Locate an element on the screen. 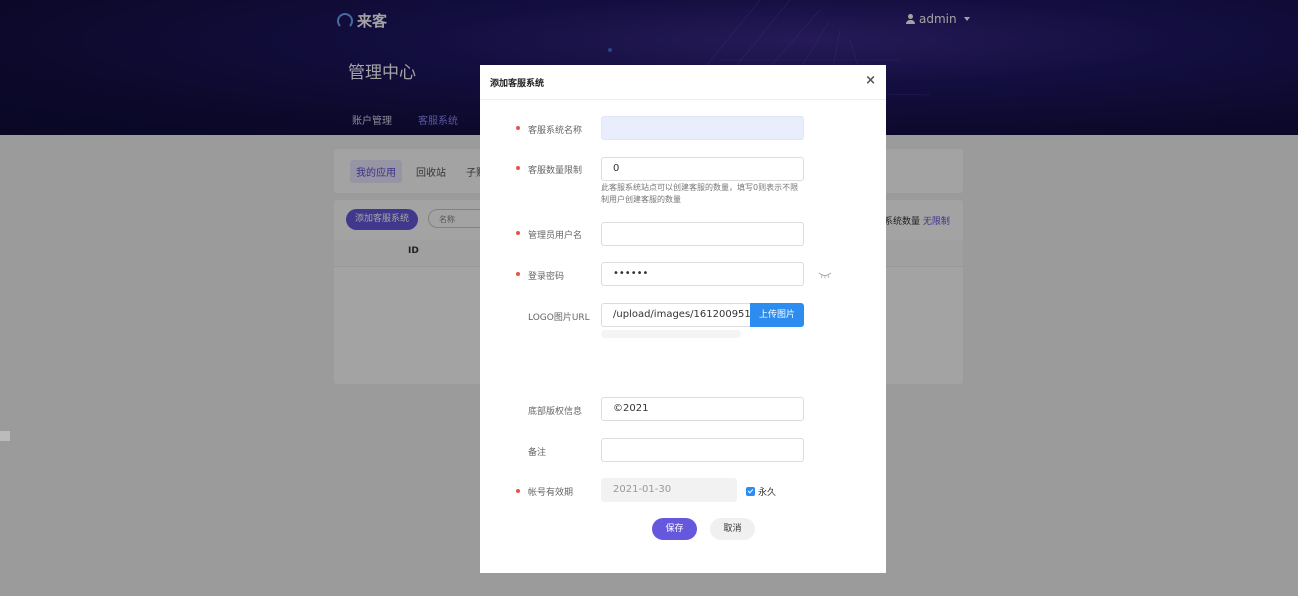  logo-url-input: /upload/images/1612009516.pr is located at coordinates (676, 315).